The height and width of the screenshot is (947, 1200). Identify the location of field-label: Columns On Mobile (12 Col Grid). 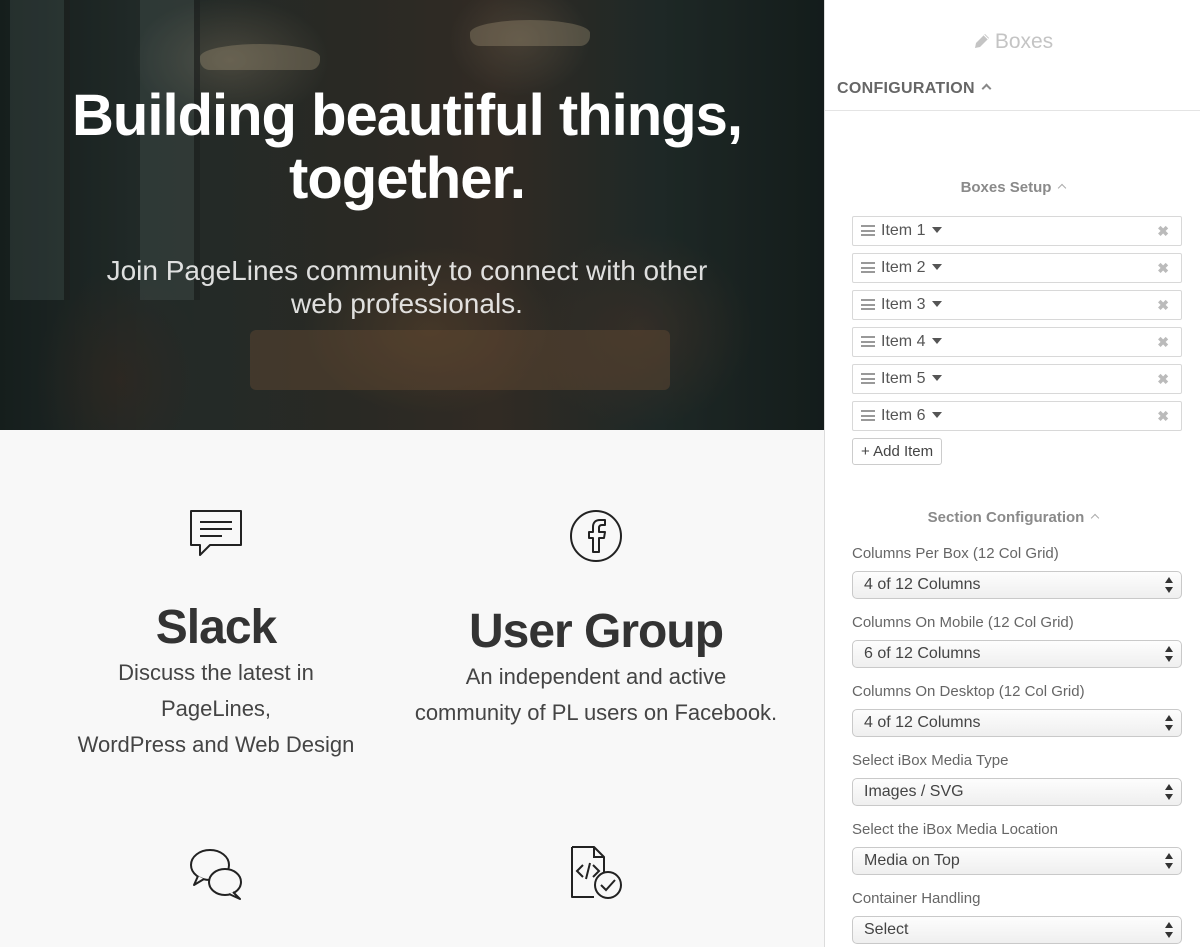
(963, 622).